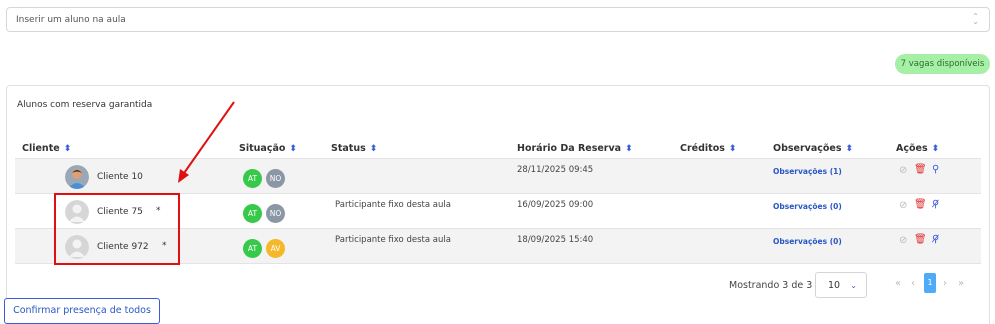 Image resolution: width=995 pixels, height=324 pixels. What do you see at coordinates (912, 148) in the screenshot?
I see `col-acoes-label: Ações` at bounding box center [912, 148].